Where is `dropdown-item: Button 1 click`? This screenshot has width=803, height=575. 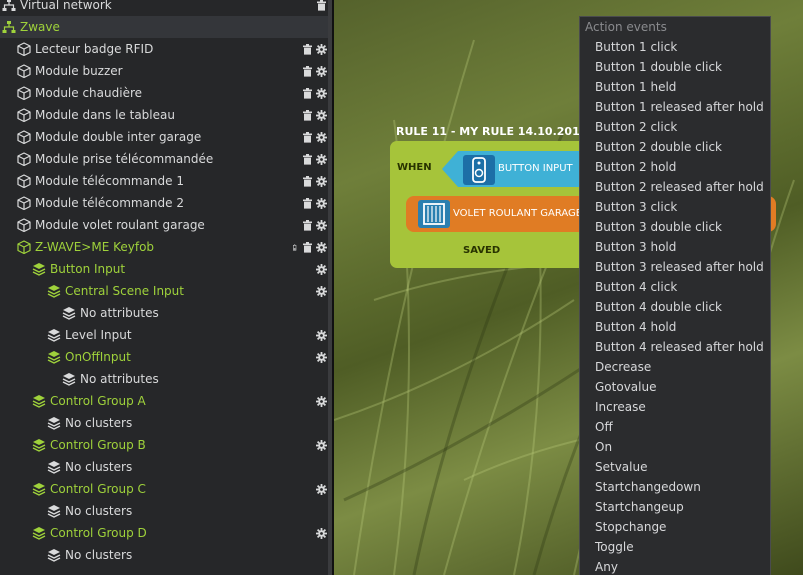
dropdown-item: Button 1 click is located at coordinates (675, 47).